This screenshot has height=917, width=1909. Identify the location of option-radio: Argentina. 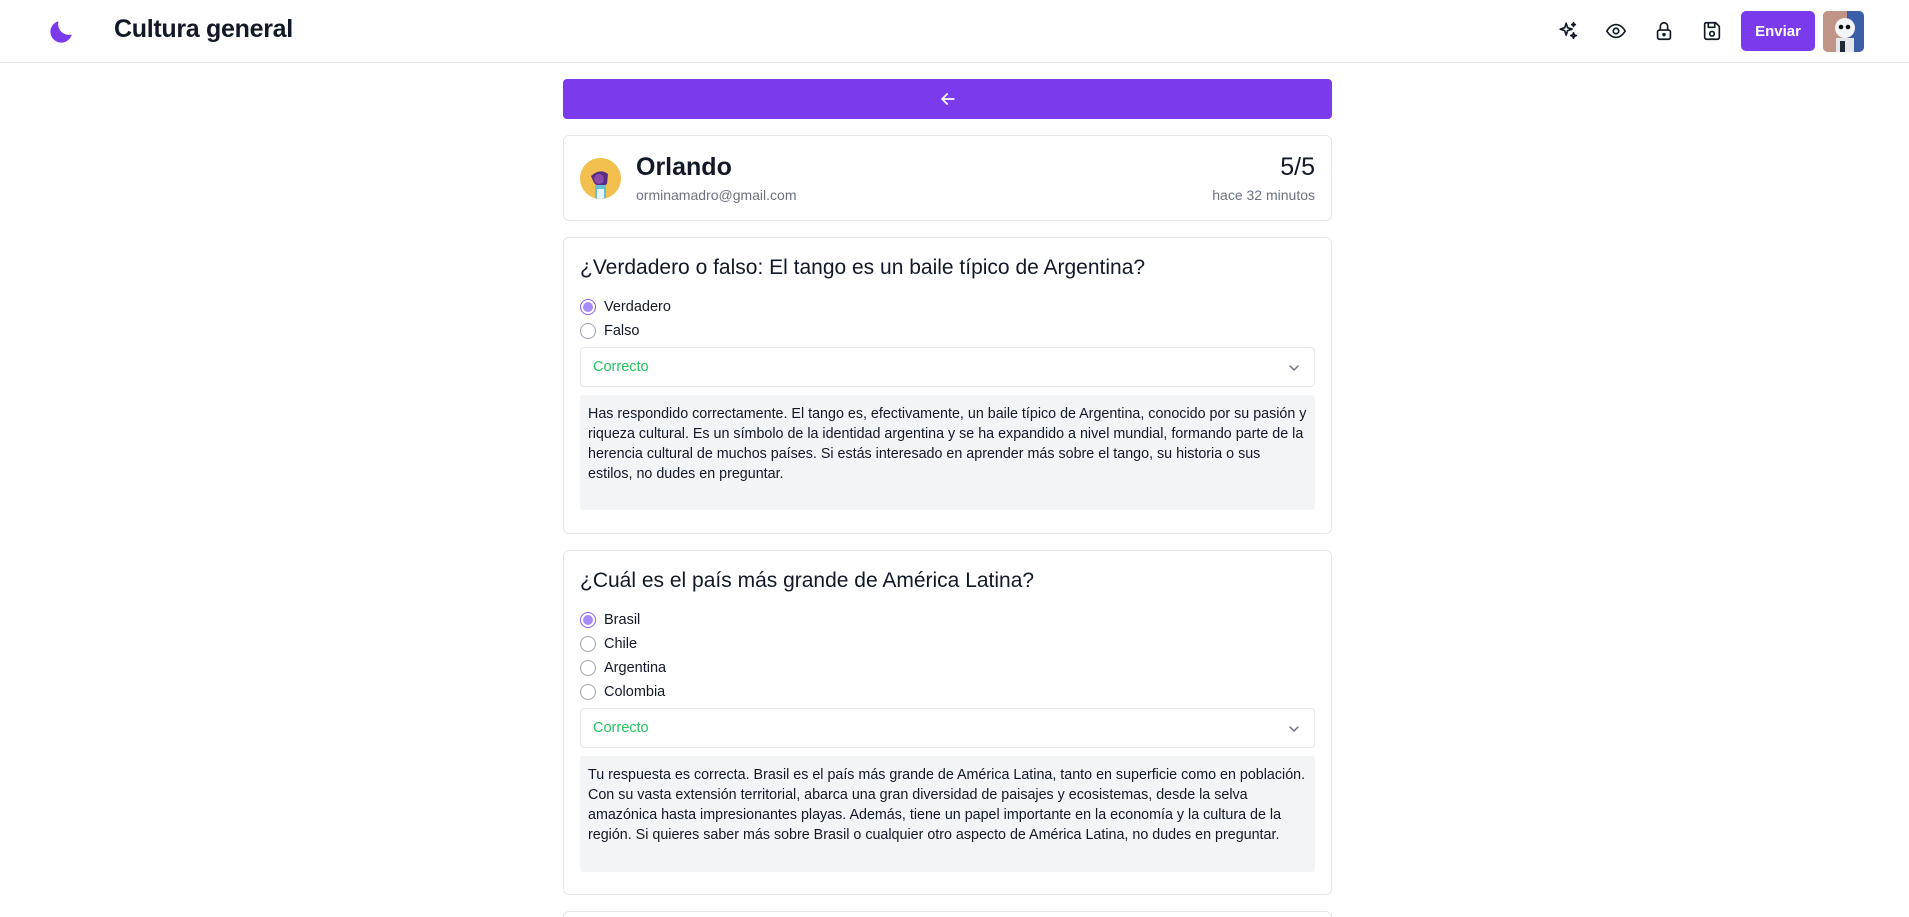
(623, 668).